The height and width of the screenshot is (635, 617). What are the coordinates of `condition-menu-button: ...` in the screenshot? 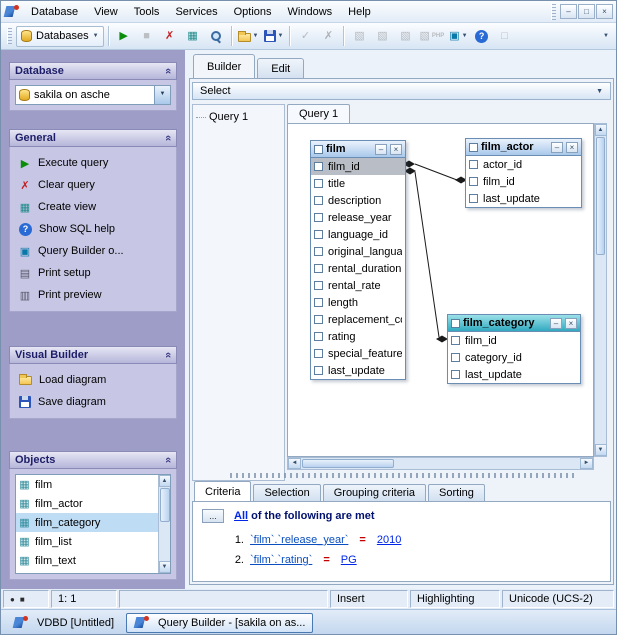 It's located at (213, 516).